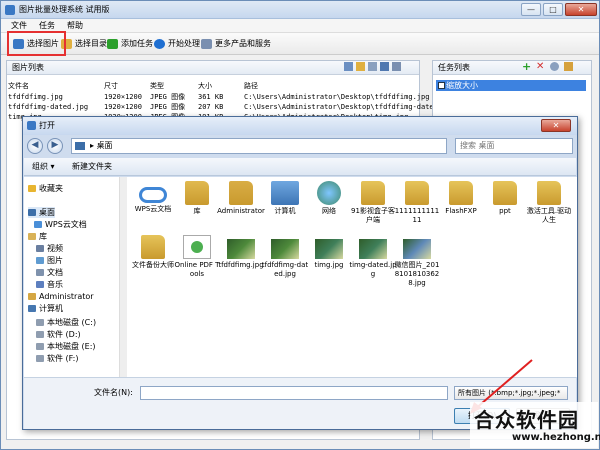 The height and width of the screenshot is (450, 600). What do you see at coordinates (300, 44) in the screenshot?
I see `toolbar: 选择图片 选择目录 添加任务 开始处理 更多产品和服务` at bounding box center [300, 44].